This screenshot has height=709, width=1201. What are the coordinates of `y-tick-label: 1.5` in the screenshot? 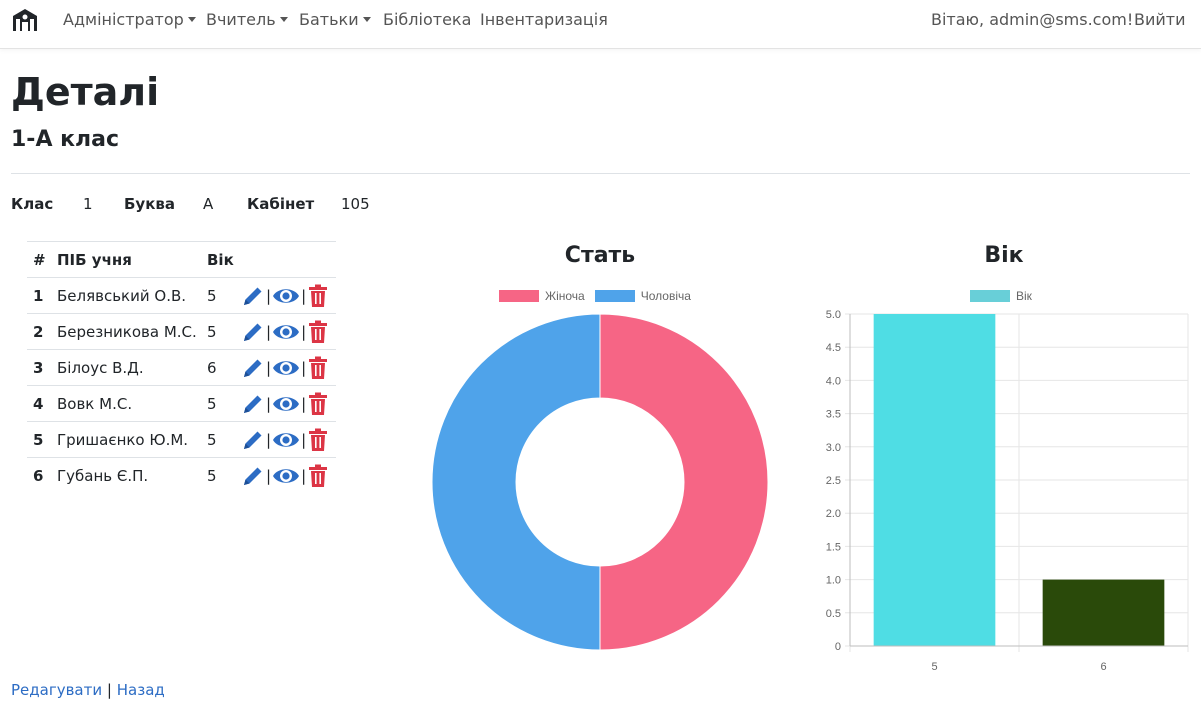 It's located at (833, 547).